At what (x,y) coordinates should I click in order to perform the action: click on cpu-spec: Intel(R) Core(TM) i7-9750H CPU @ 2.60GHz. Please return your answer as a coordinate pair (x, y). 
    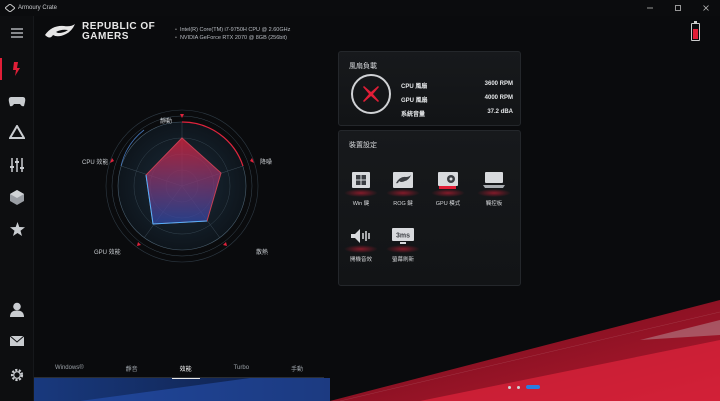
    Looking at the image, I should click on (232, 30).